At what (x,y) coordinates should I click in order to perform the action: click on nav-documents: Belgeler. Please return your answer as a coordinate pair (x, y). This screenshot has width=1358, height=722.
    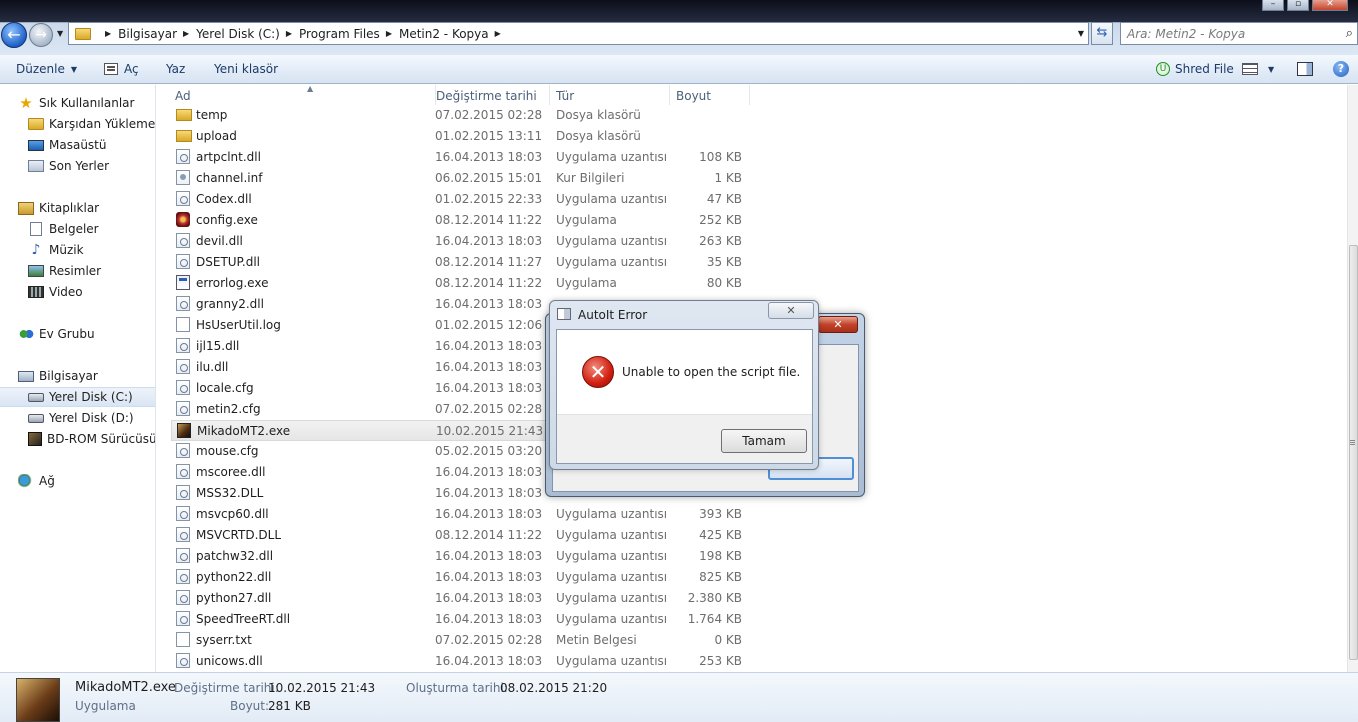
    Looking at the image, I should click on (63, 229).